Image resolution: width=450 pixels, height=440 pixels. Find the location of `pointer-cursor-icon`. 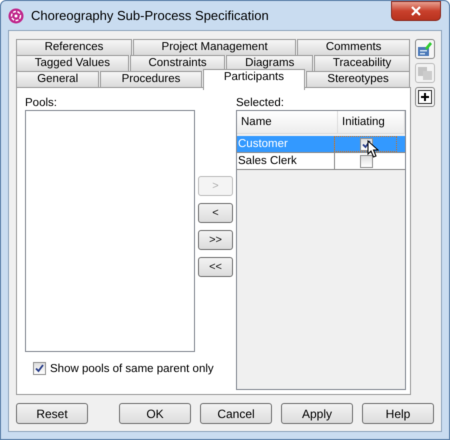

pointer-cursor-icon is located at coordinates (373, 149).